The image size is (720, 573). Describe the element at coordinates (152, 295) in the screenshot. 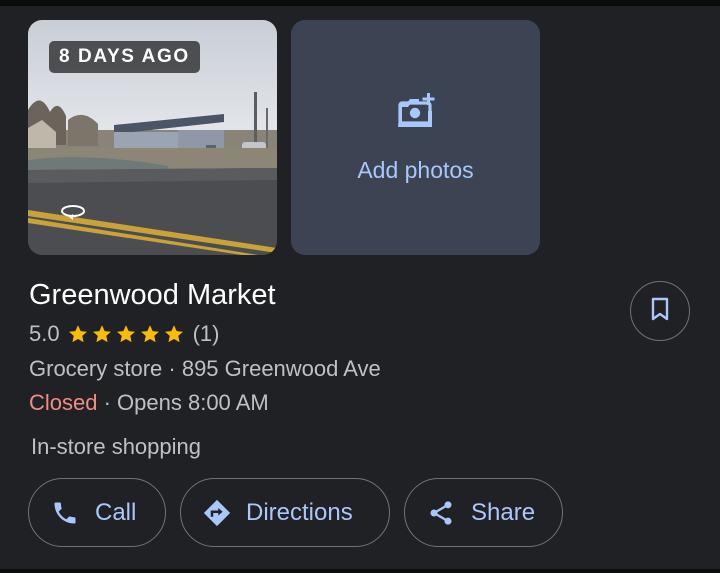

I see `place-name: Greenwood Market` at that location.